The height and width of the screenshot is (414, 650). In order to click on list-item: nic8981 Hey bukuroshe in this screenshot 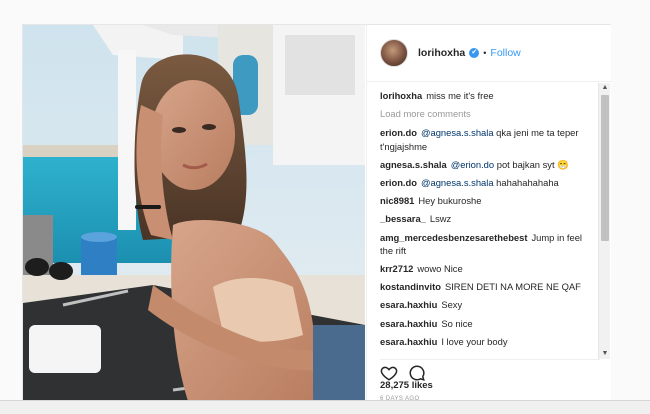, I will do `click(488, 200)`.